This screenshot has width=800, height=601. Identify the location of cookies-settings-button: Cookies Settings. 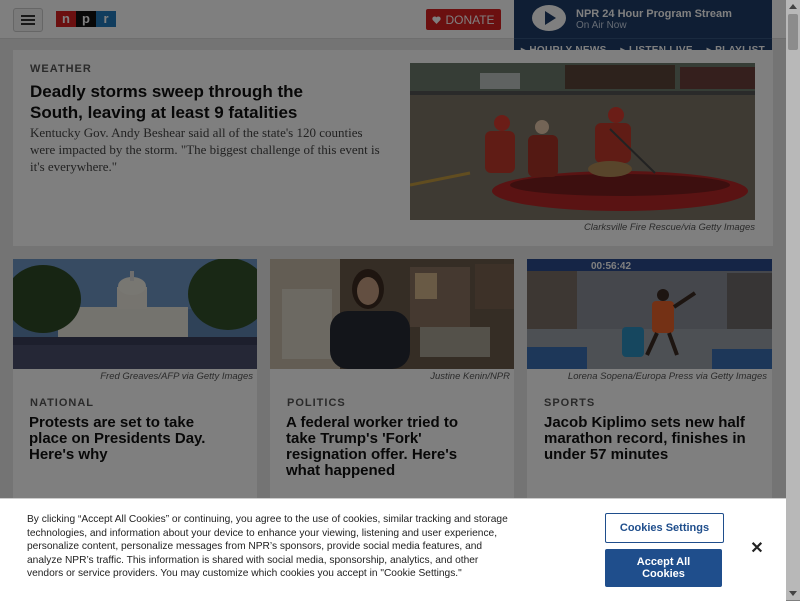
(664, 528).